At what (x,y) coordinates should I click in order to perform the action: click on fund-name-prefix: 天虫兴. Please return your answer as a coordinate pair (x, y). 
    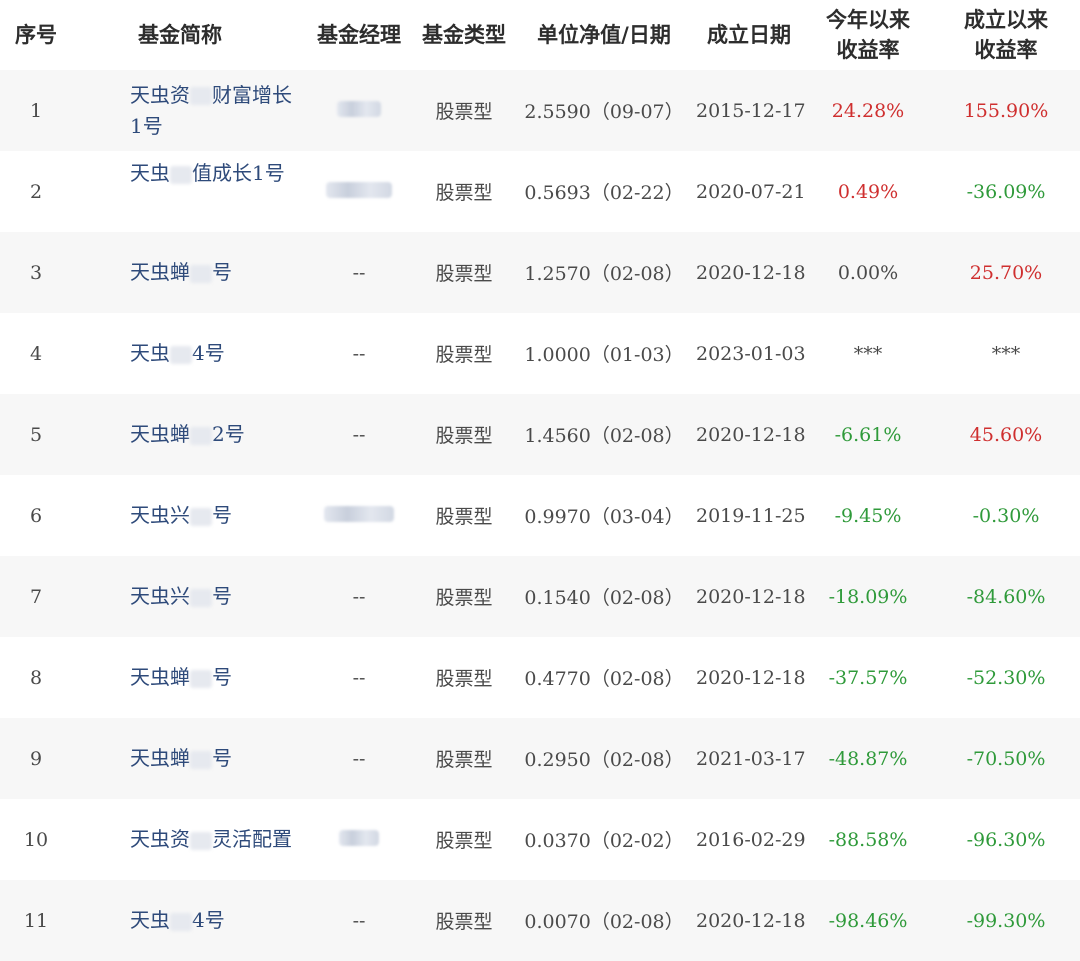
    Looking at the image, I should click on (160, 596).